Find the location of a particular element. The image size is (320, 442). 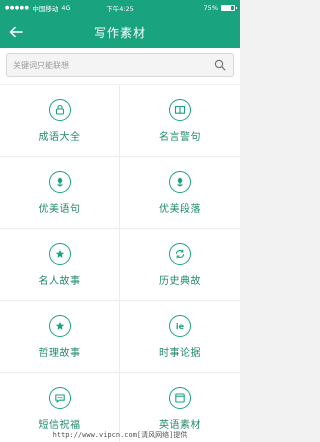

category-item: 历史典故 is located at coordinates (180, 265).